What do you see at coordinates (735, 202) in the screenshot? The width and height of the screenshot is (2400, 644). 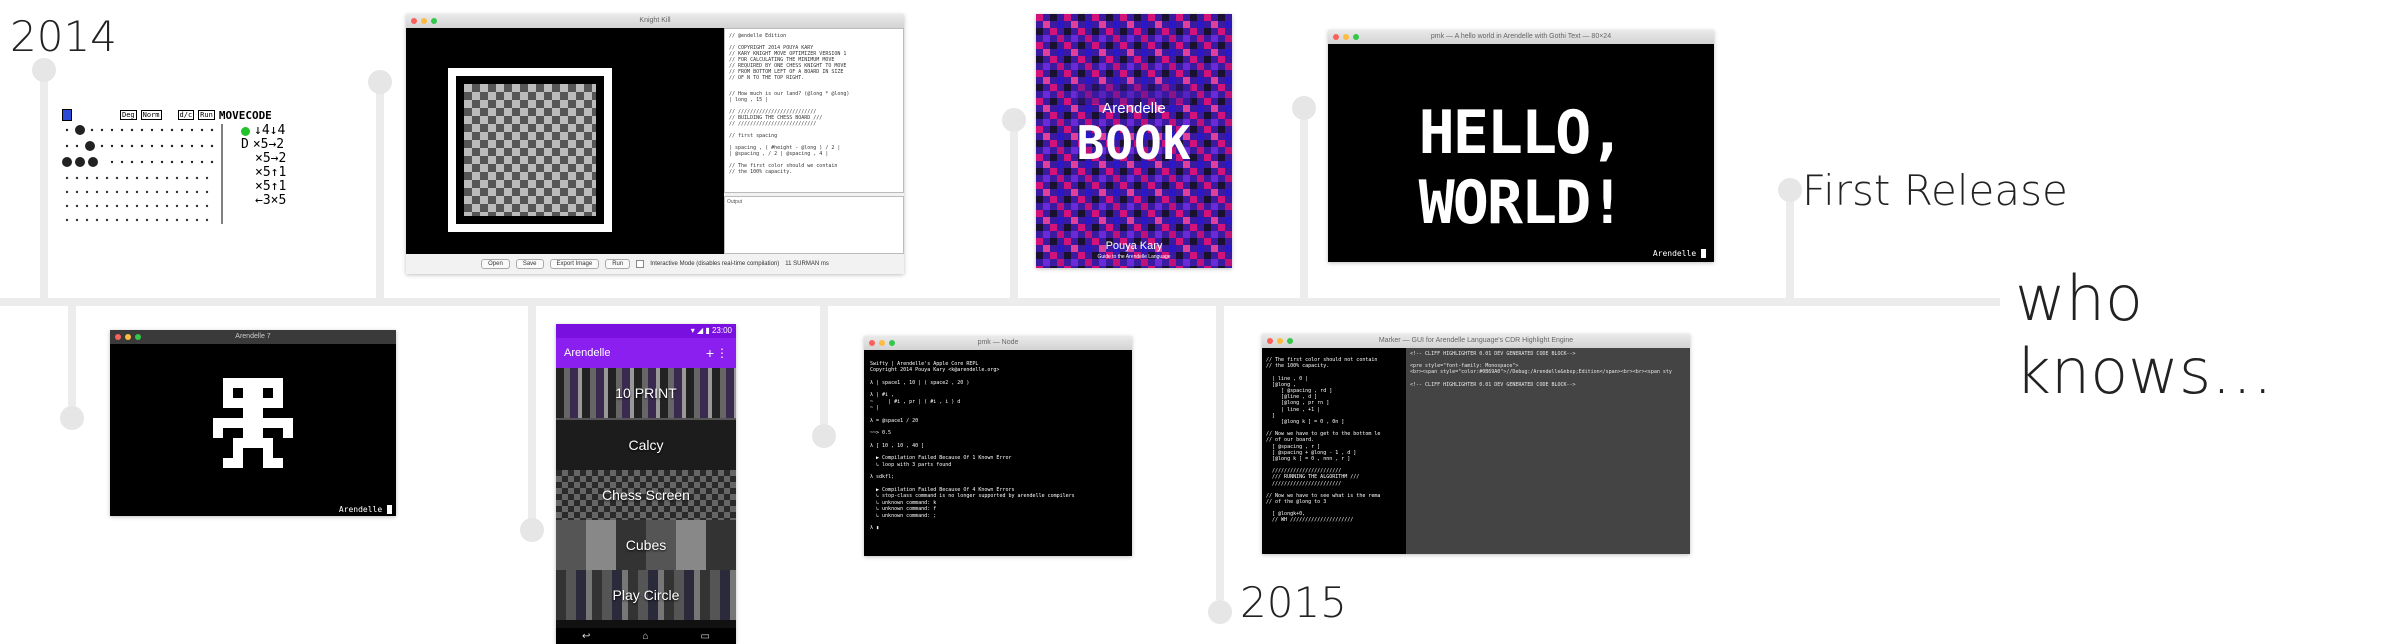 I see `output-label: Output` at bounding box center [735, 202].